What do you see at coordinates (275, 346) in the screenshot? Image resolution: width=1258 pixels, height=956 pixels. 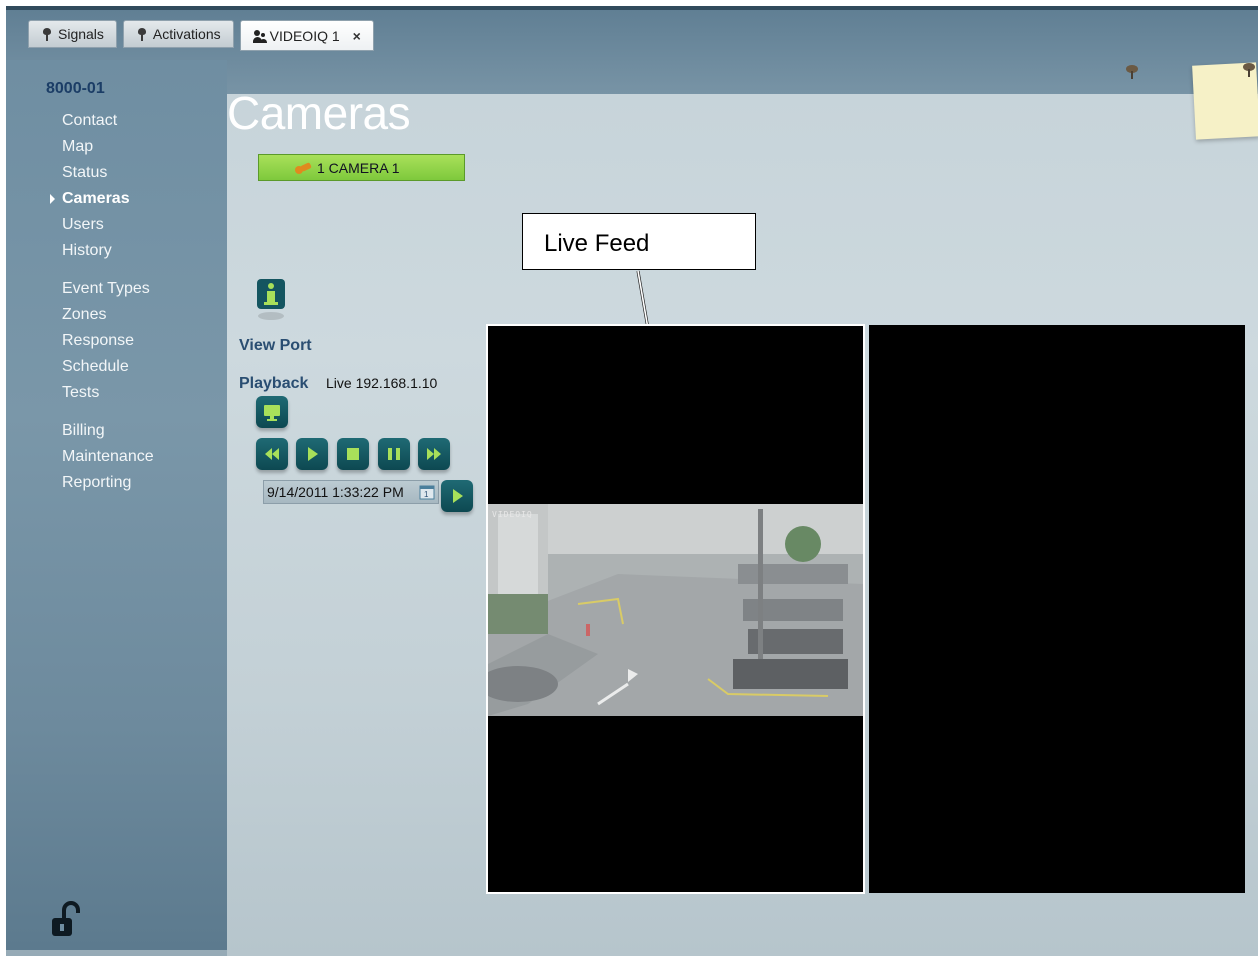 I see `view-port-link: View Port` at bounding box center [275, 346].